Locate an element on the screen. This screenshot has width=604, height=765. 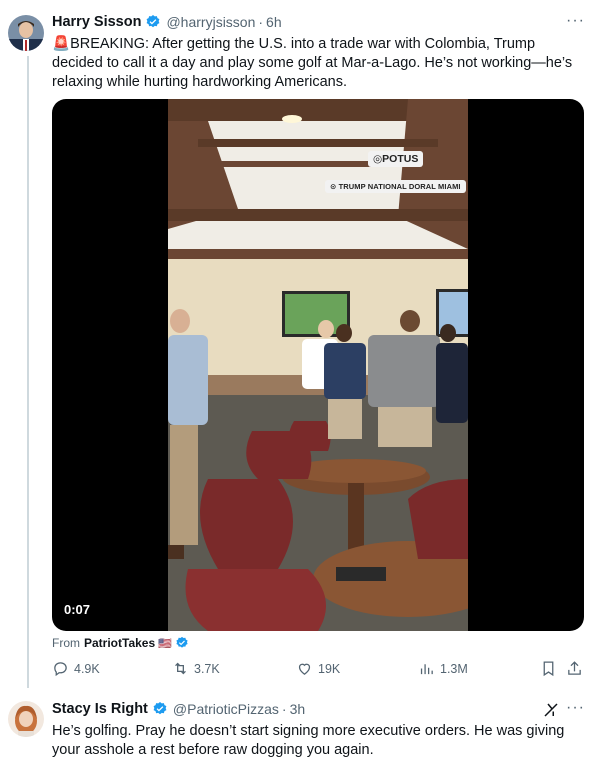
instagram-tag: ◎POTUS is located at coordinates (396, 159).